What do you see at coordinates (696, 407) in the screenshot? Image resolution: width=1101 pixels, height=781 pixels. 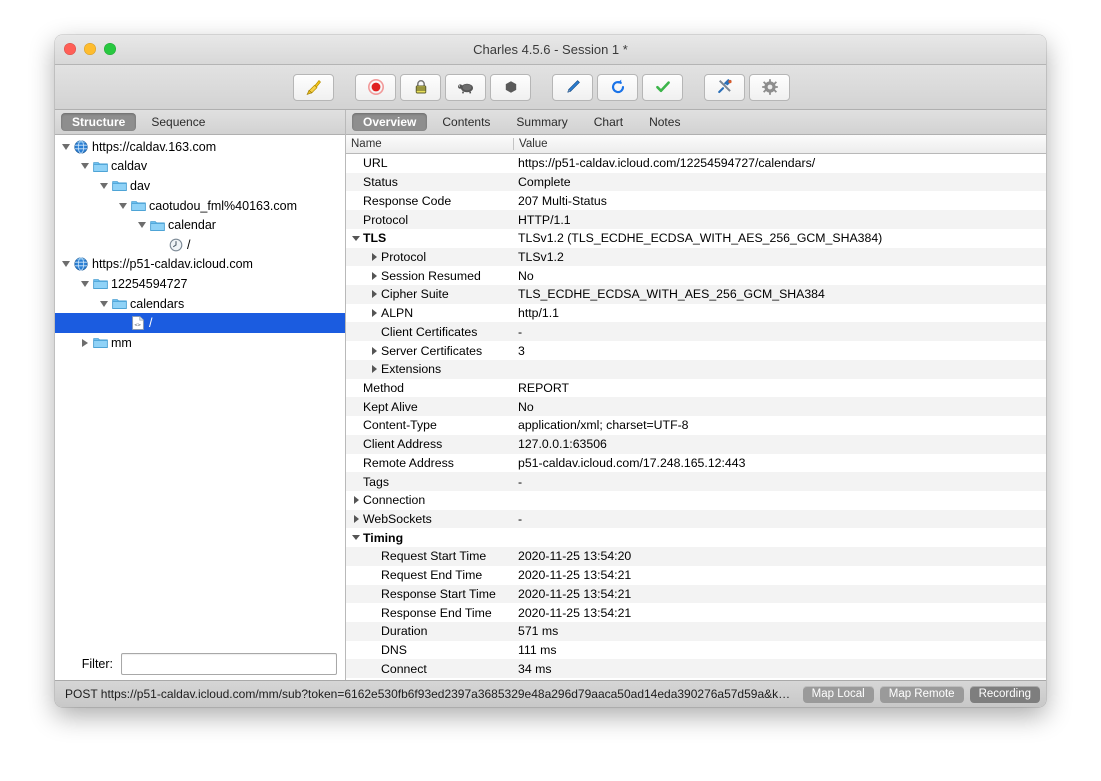 I see `detail-row: Kept Alive No` at bounding box center [696, 407].